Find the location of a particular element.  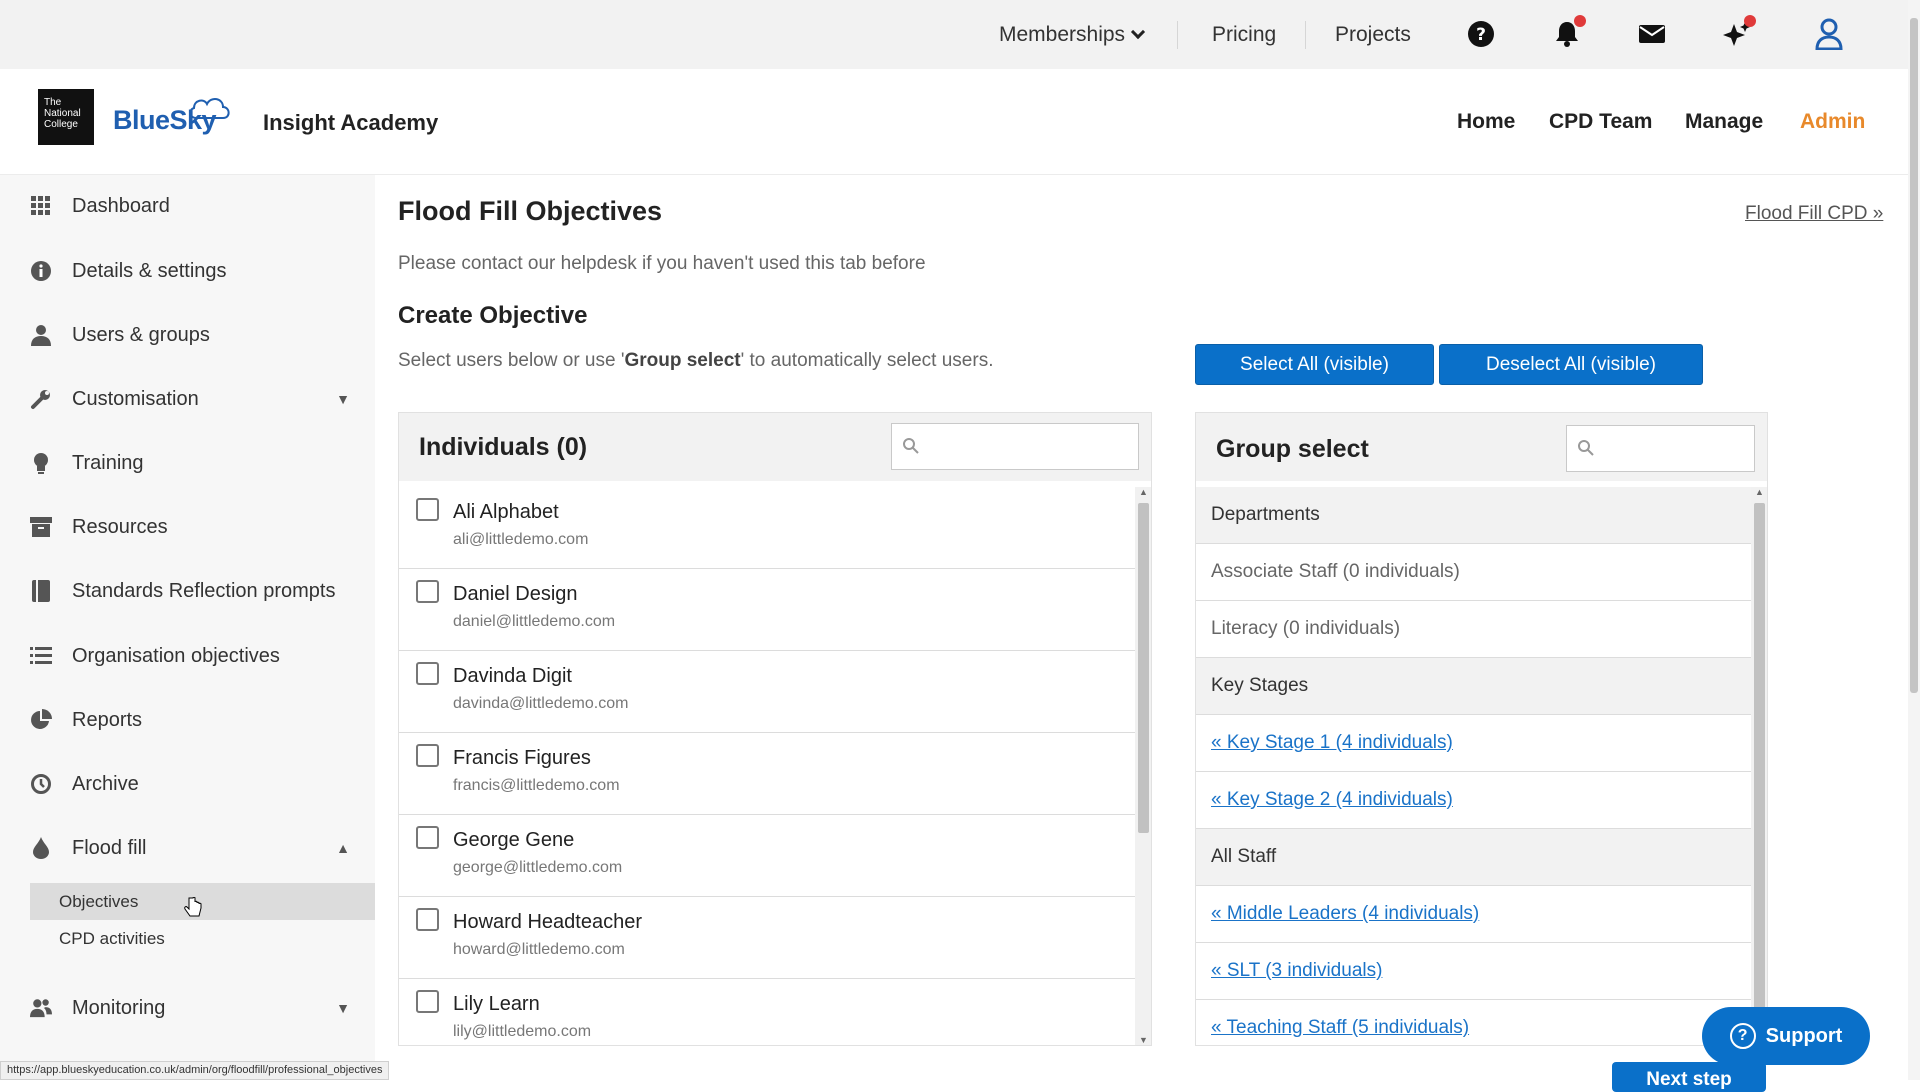

list-item: Howard Headteacher howard@littledemo.com is located at coordinates (767, 938).